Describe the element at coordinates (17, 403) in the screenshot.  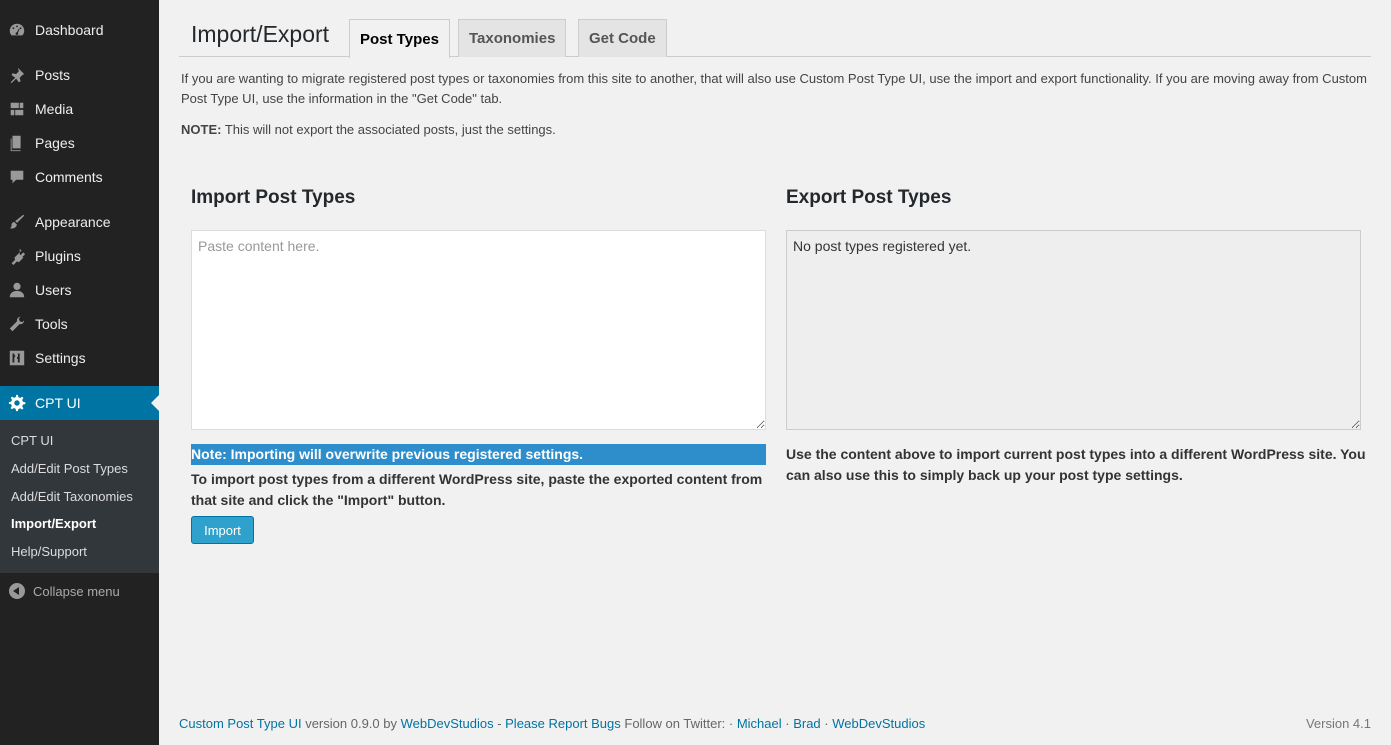
I see `gear-icon` at that location.